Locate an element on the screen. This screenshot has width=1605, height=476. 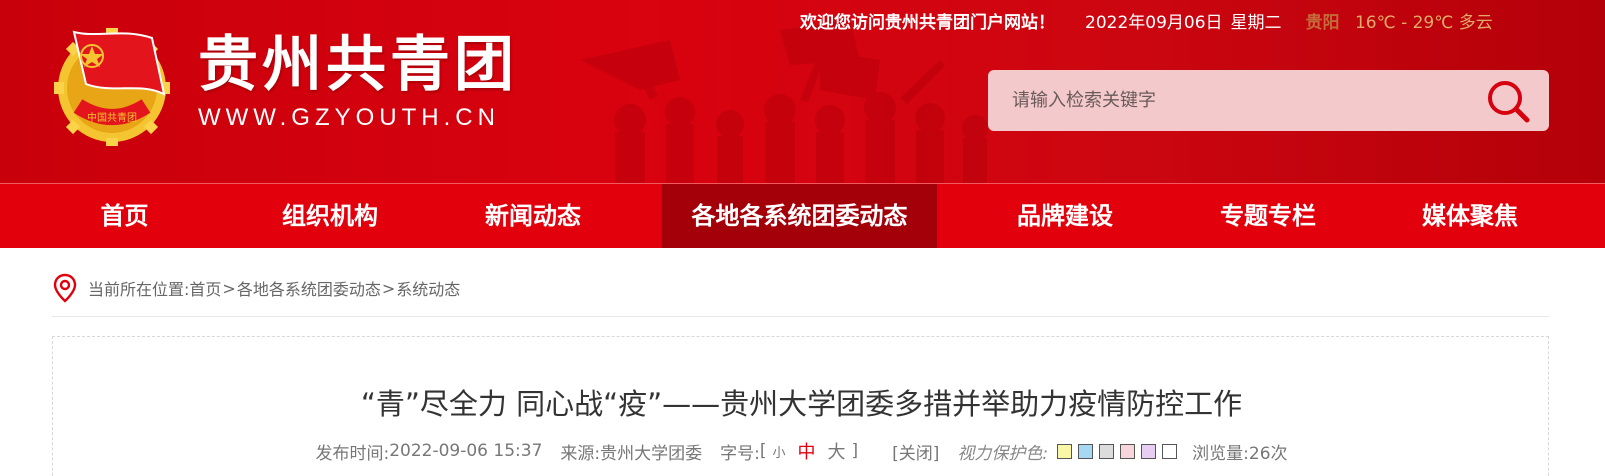
font-size-label: 字号: is located at coordinates (740, 453).